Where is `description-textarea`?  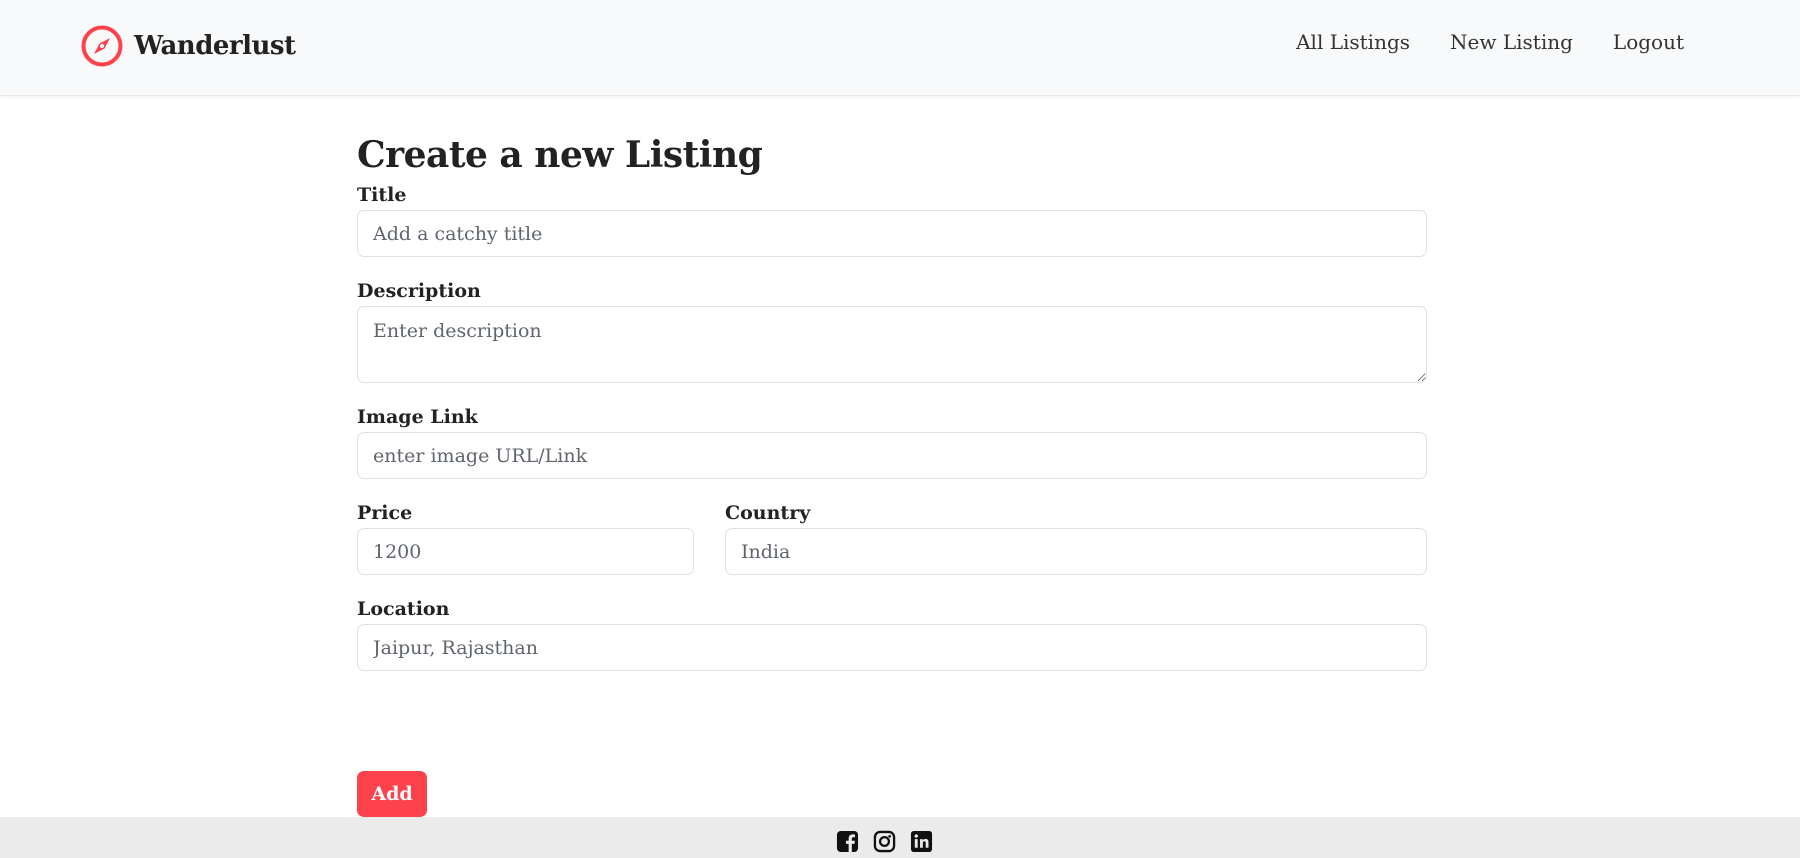
description-textarea is located at coordinates (892, 344).